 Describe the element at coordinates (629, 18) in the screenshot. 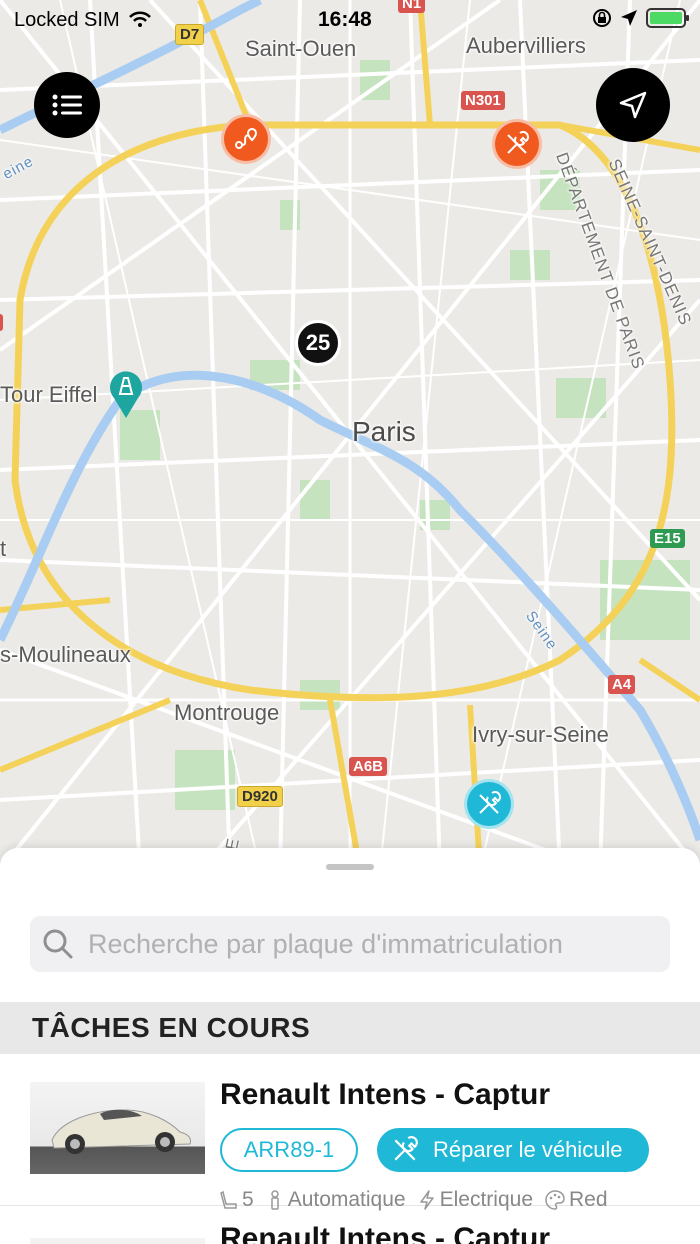

I see `location-arrow-icon` at that location.